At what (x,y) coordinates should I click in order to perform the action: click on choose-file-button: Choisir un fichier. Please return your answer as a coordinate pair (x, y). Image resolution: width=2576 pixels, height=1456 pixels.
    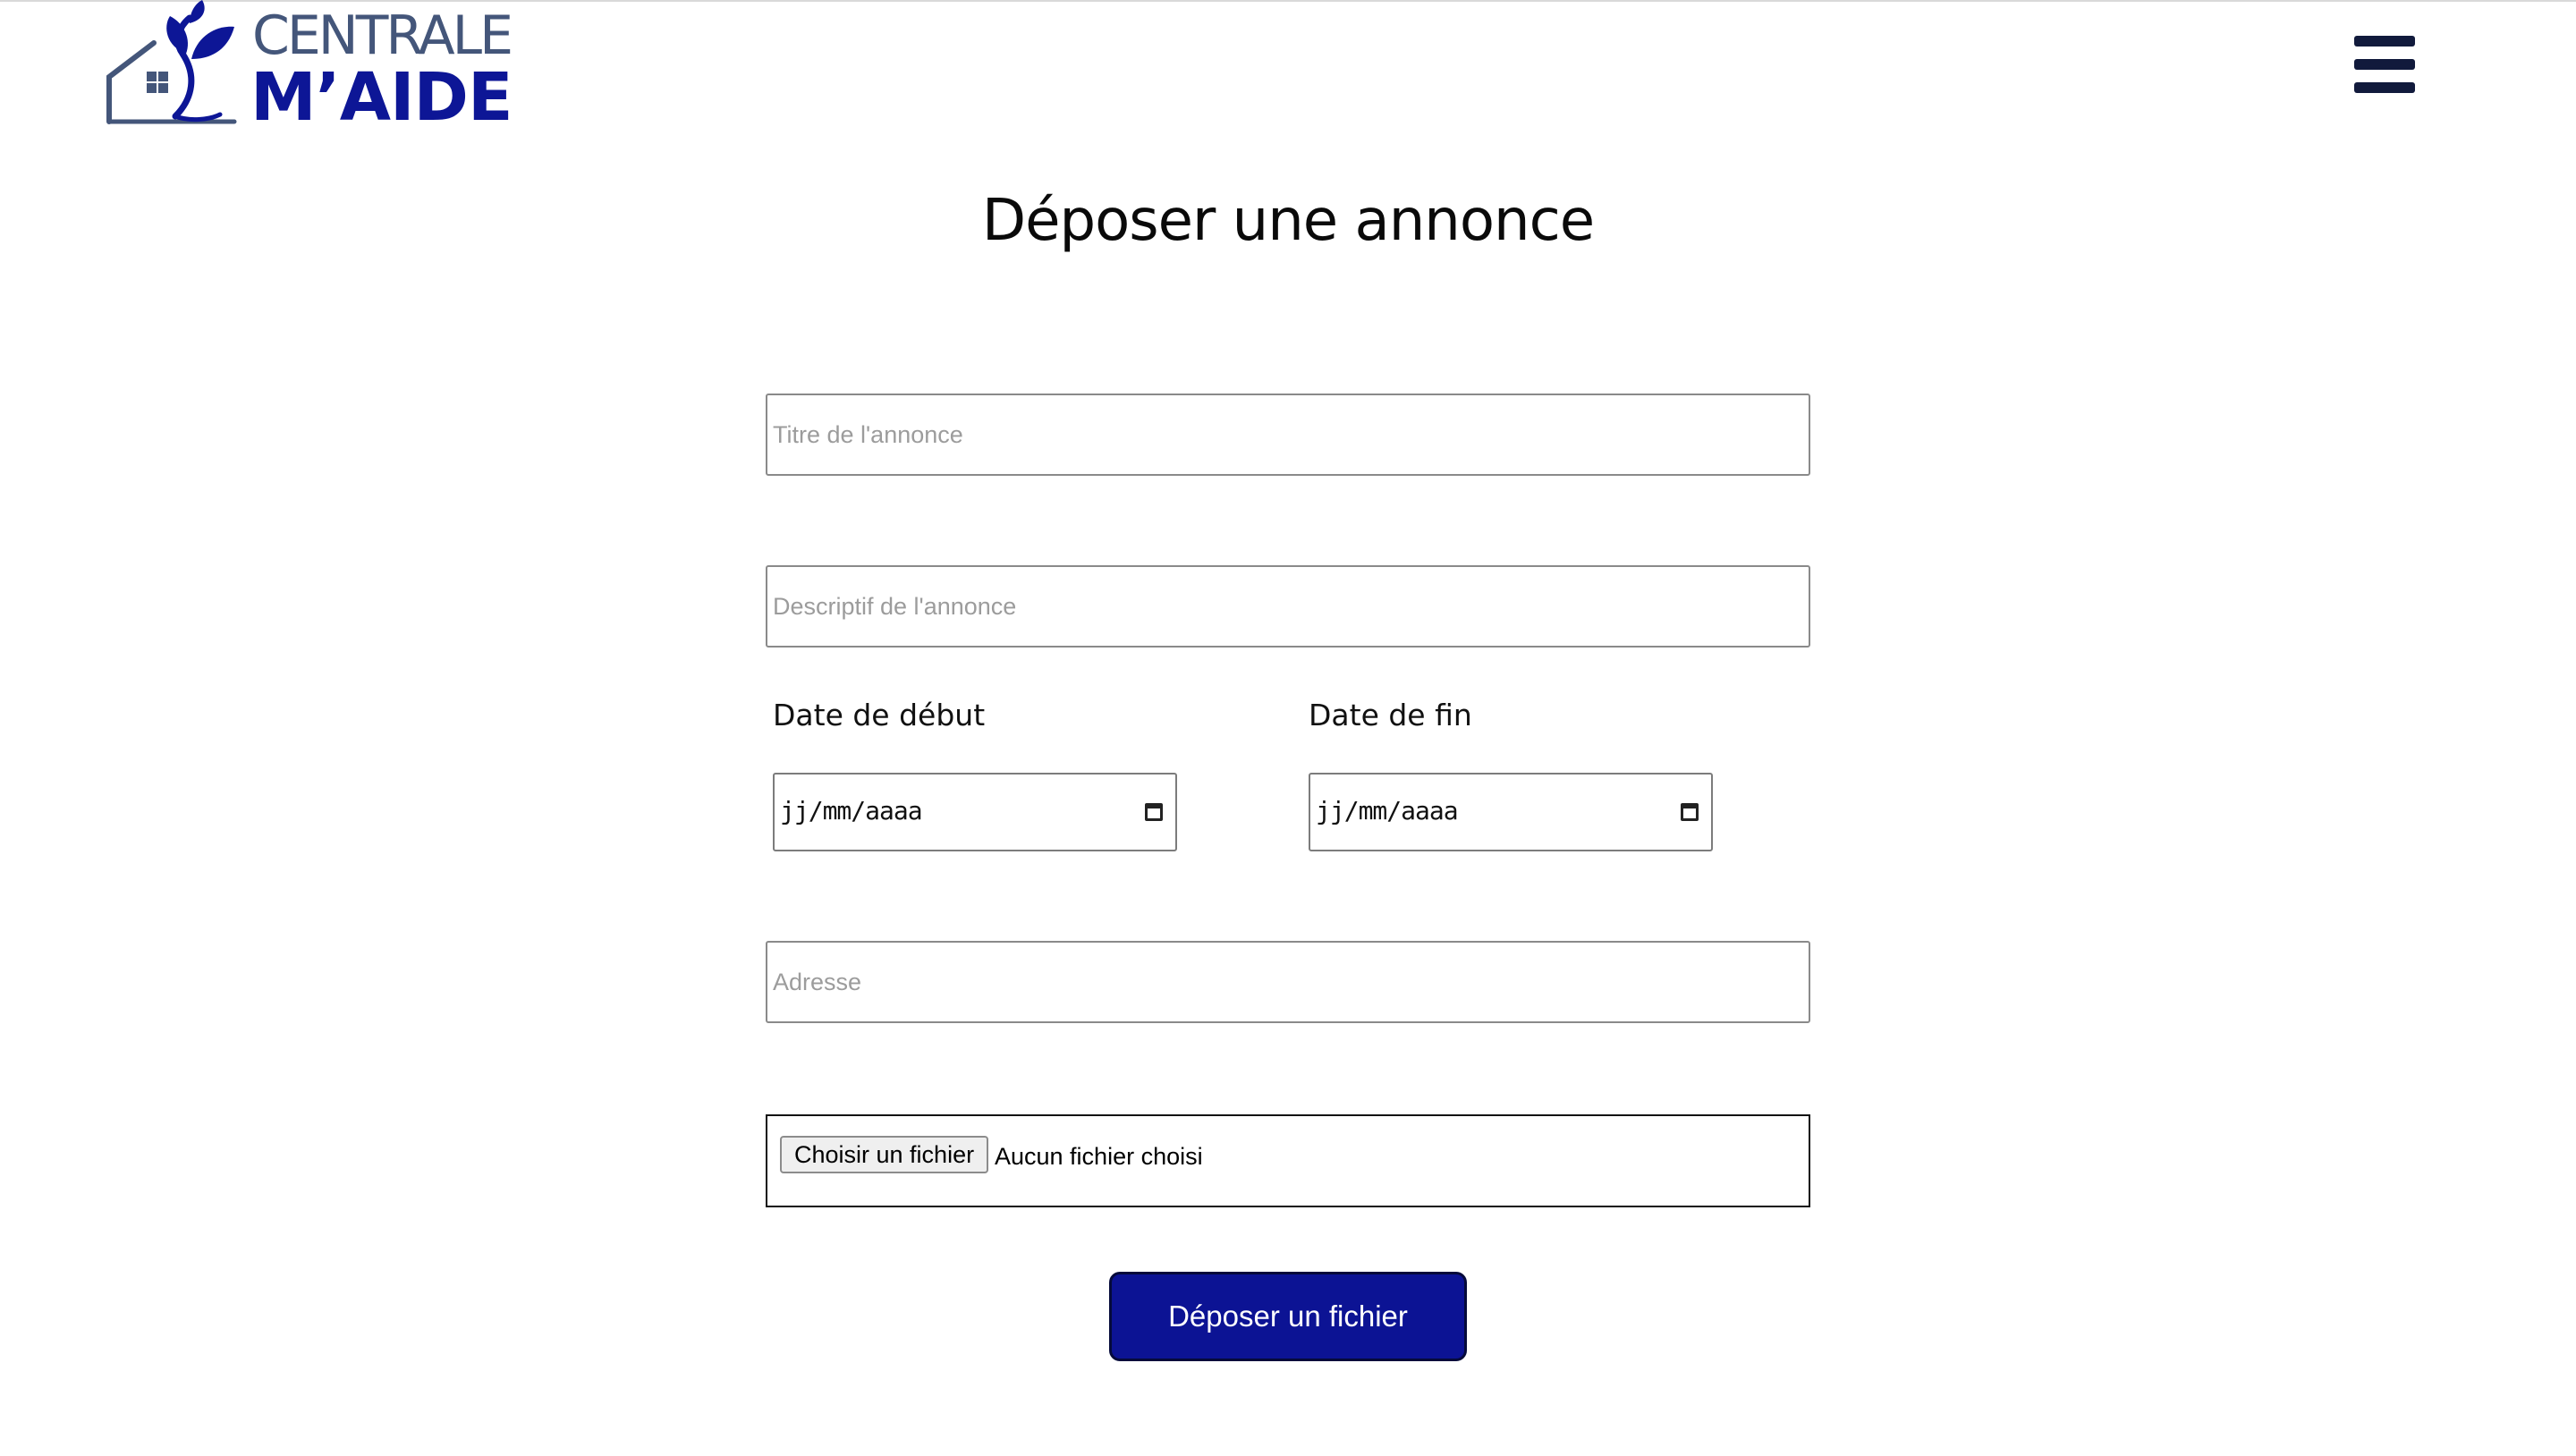
    Looking at the image, I should click on (884, 1154).